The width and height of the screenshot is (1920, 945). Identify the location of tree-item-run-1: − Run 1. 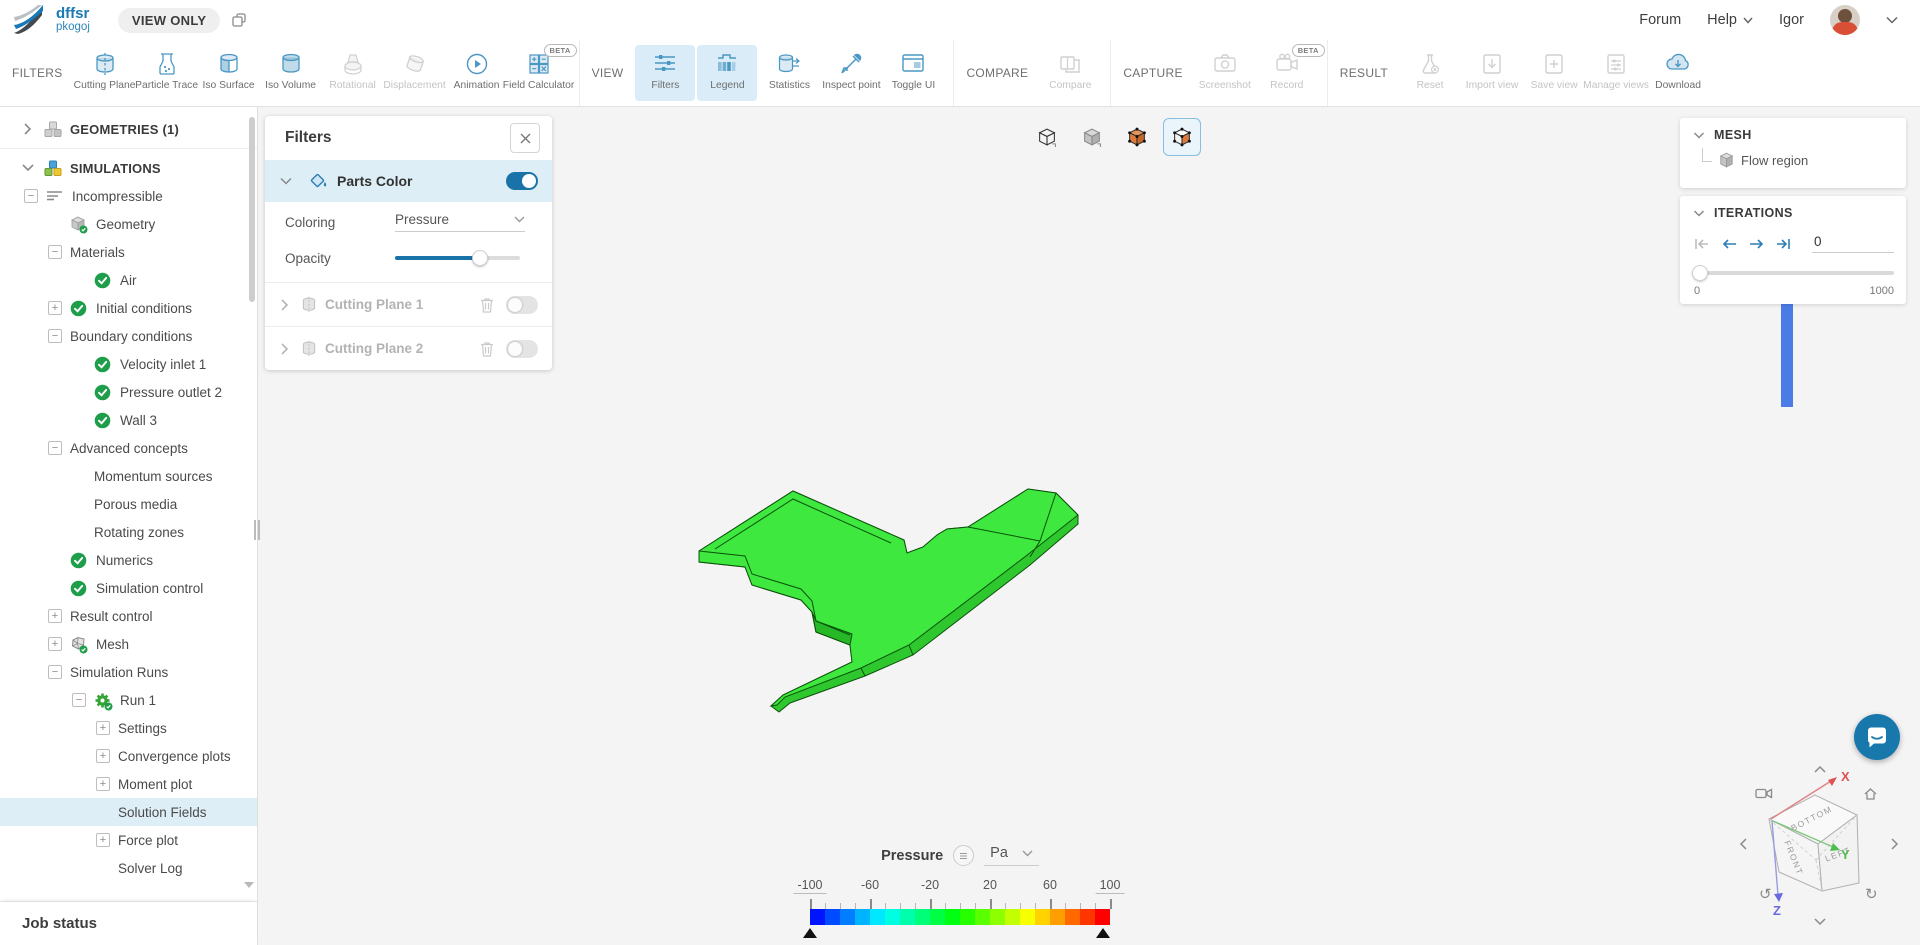
(128, 700).